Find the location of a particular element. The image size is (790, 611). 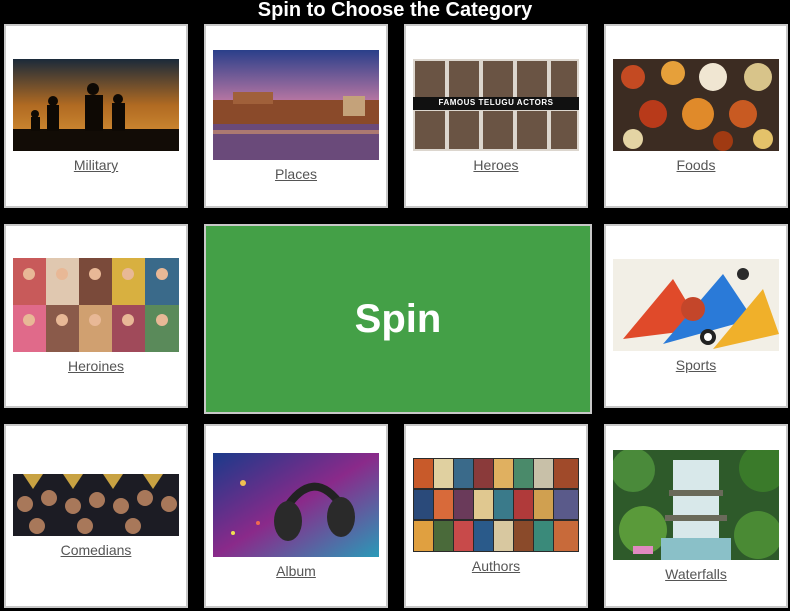

category-card-authors: Authors is located at coordinates (496, 516).